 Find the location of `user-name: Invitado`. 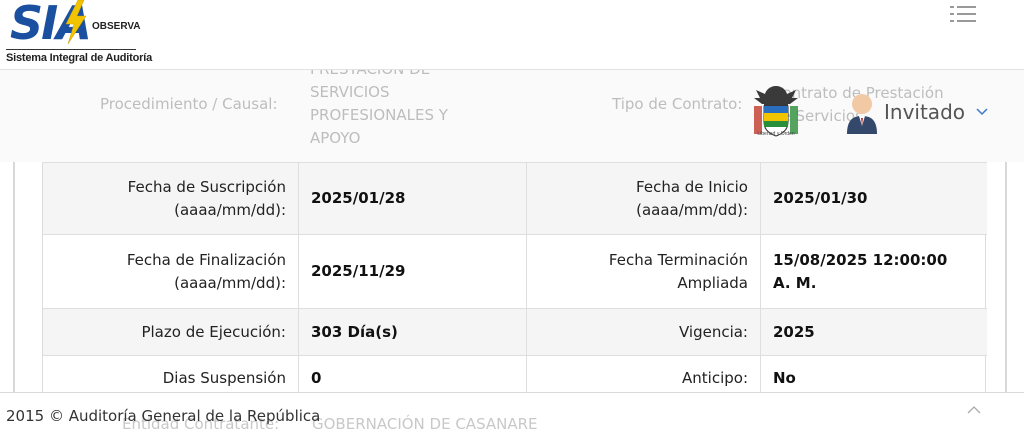

user-name: Invitado is located at coordinates (924, 112).